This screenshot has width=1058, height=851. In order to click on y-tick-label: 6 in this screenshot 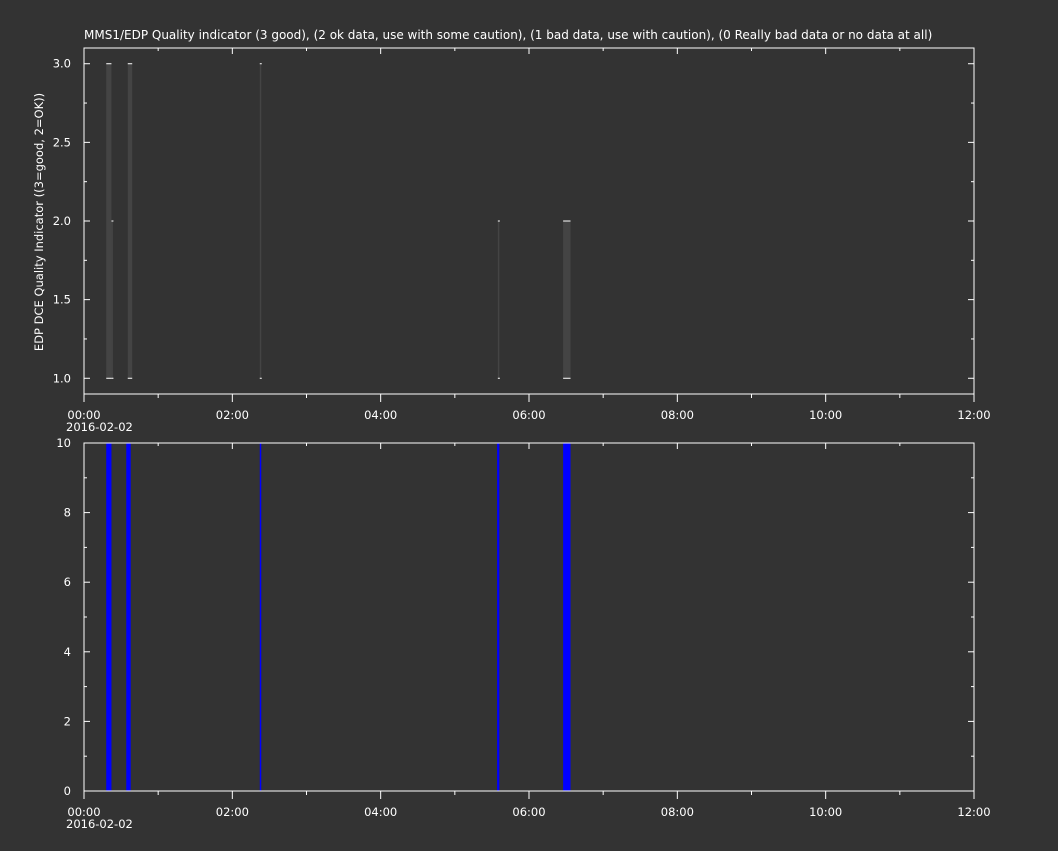, I will do `click(67, 582)`.